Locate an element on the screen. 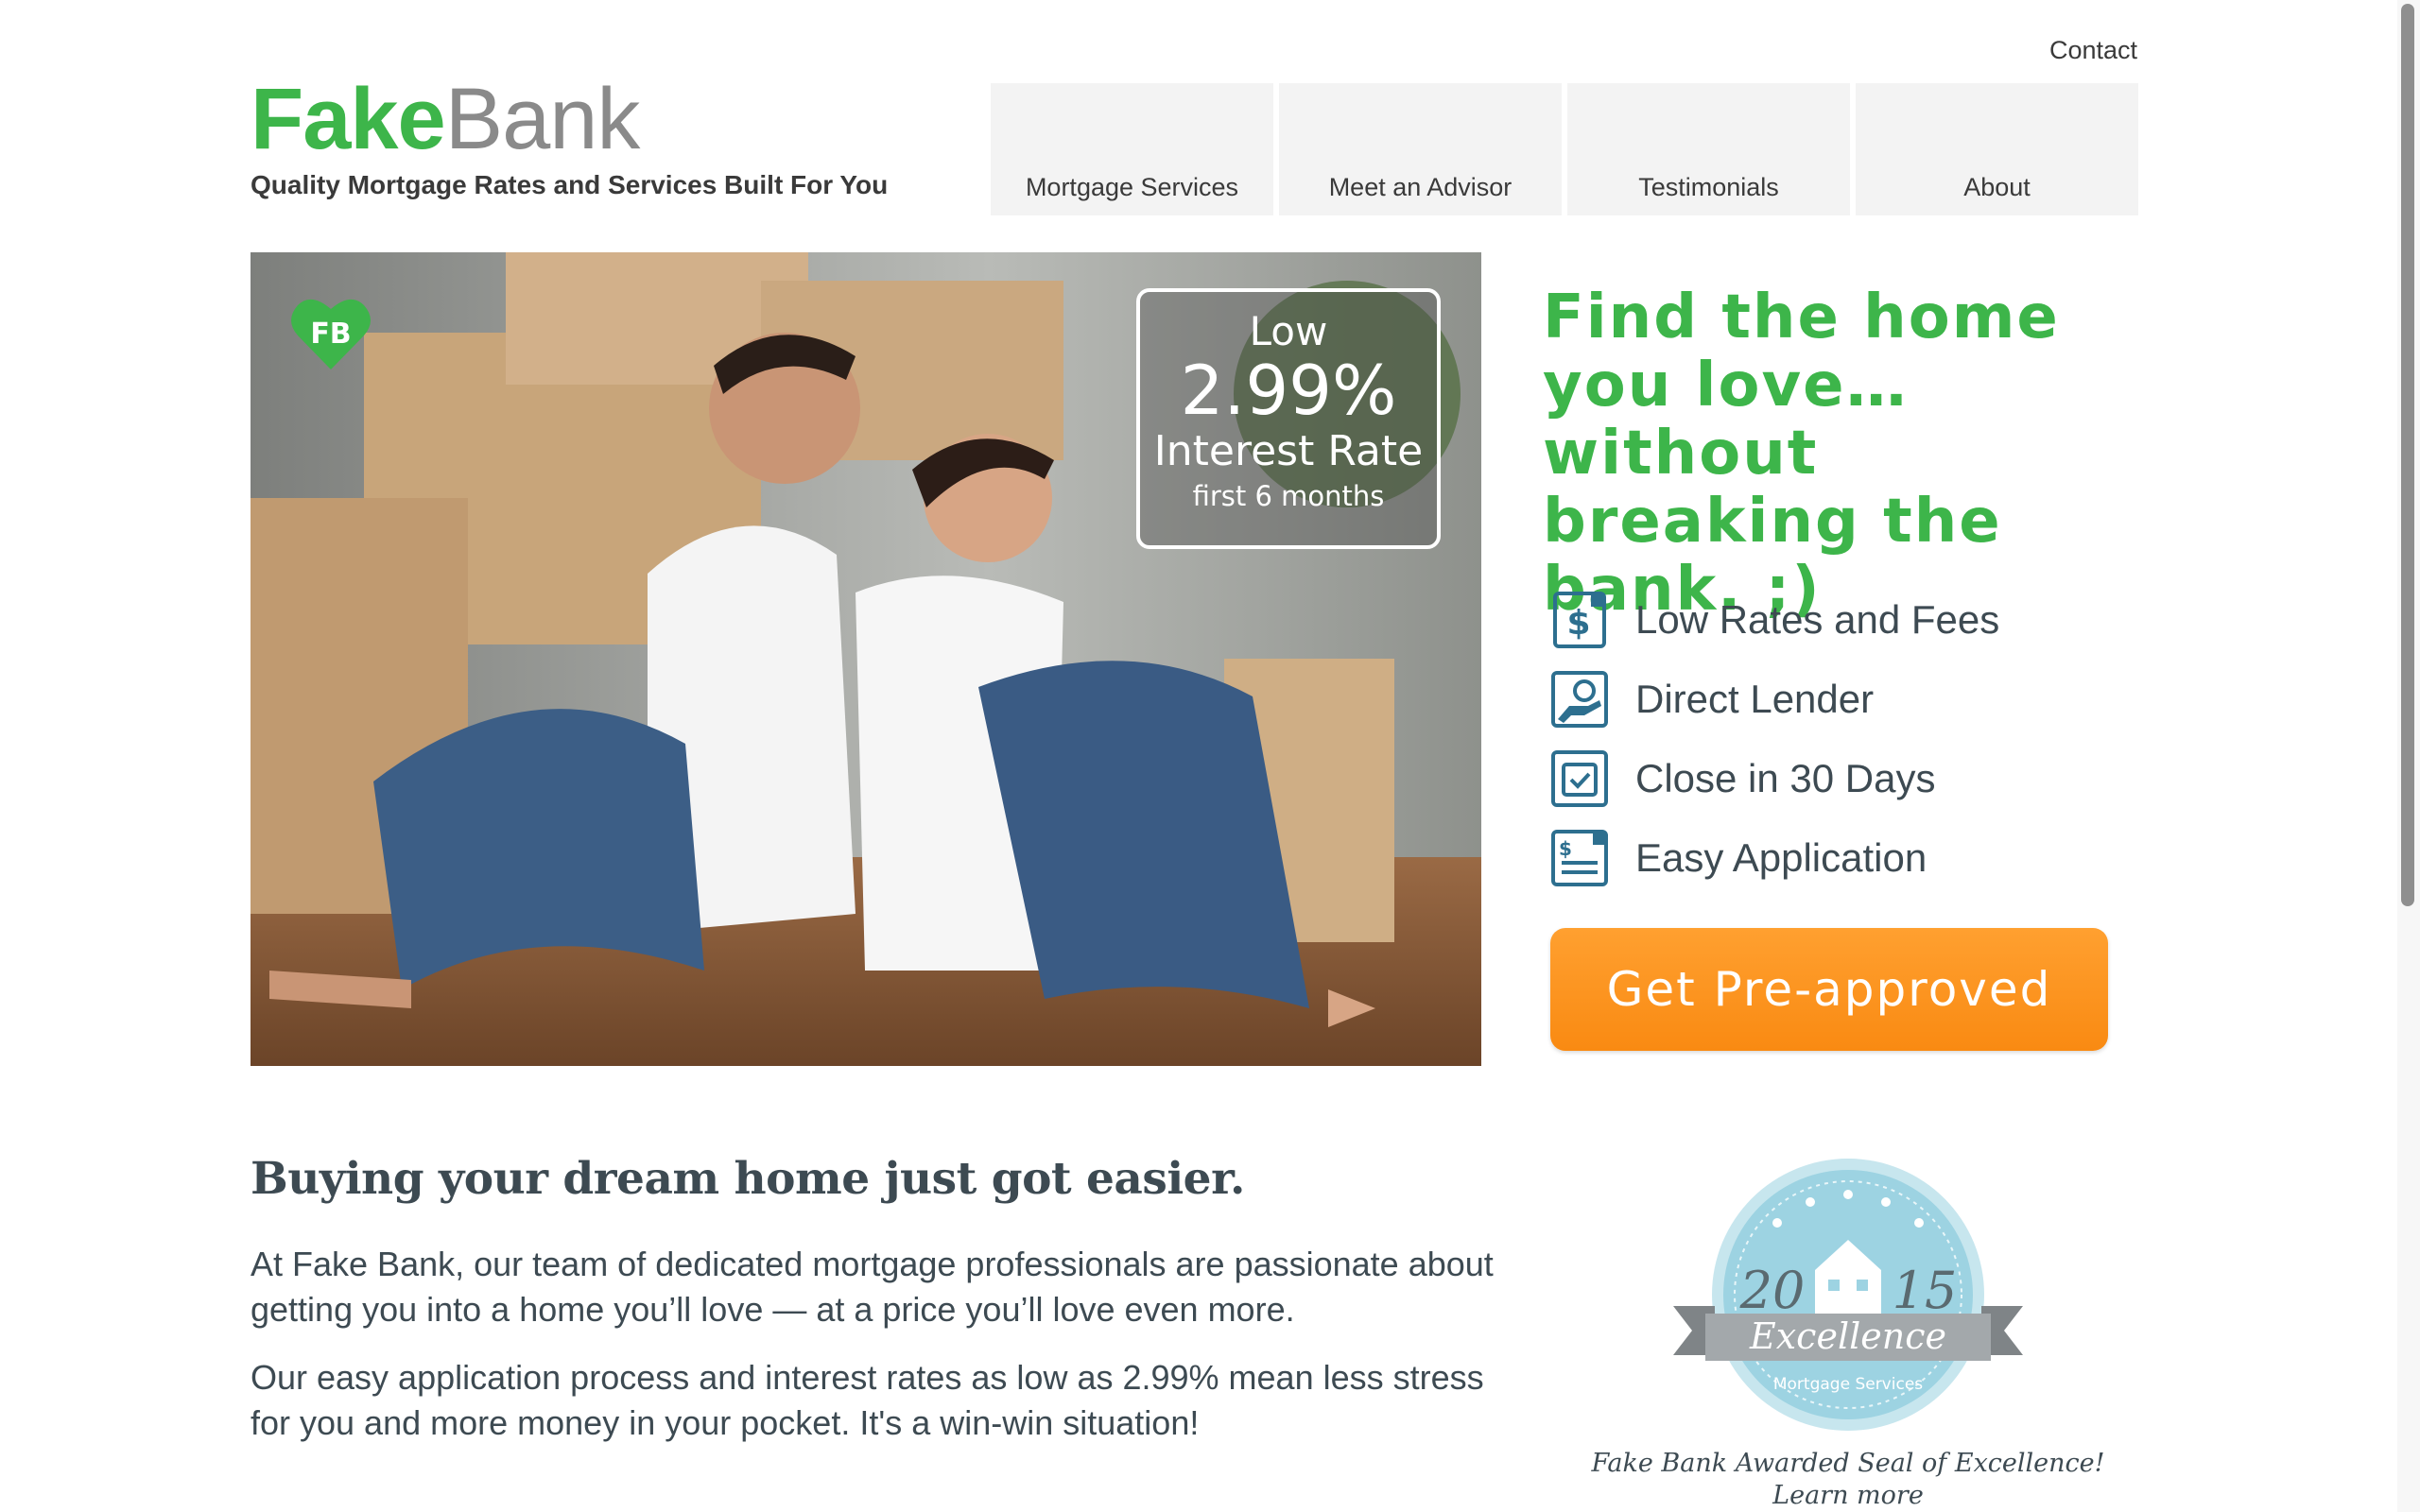 This screenshot has height=1512, width=2420. feature-low-rates: $ Low Rates and Fees is located at coordinates (1774, 620).